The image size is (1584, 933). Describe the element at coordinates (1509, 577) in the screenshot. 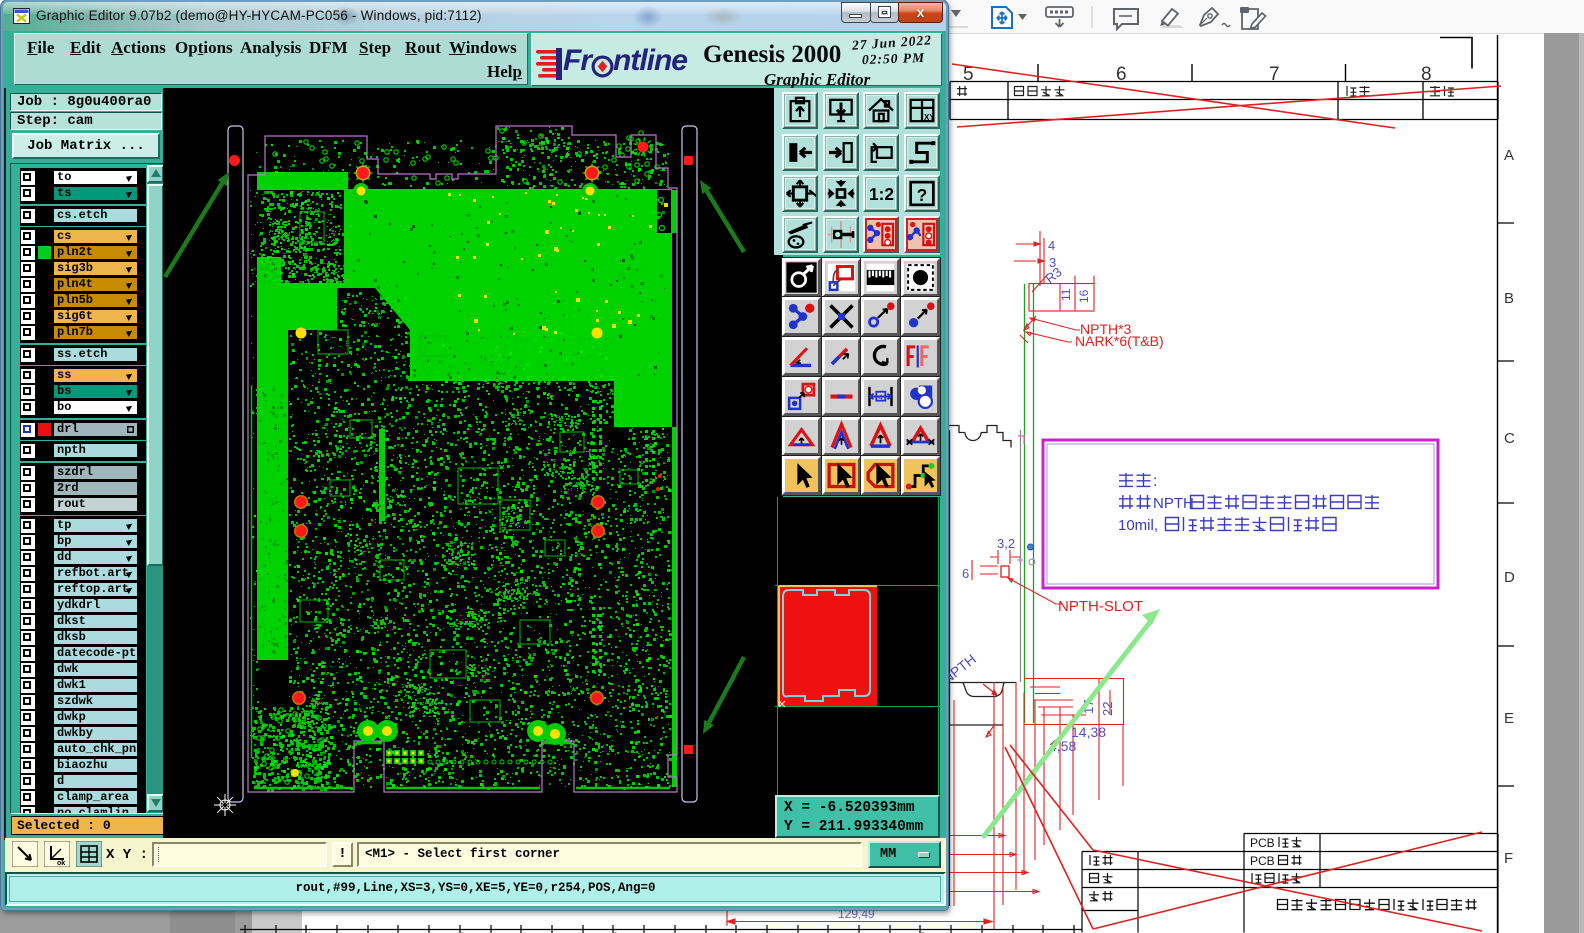

I see `svg-text: D` at that location.